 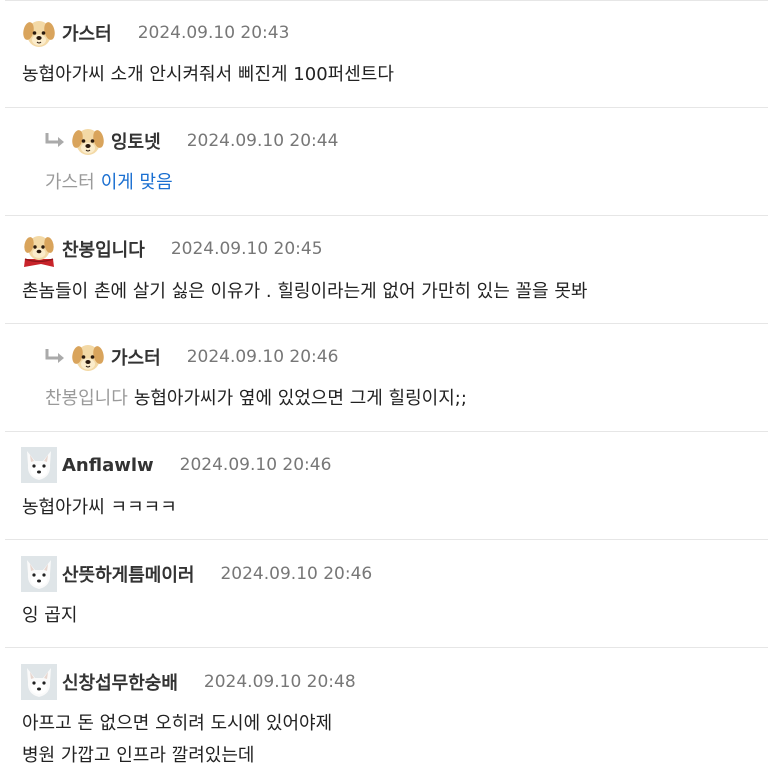 I want to click on comment-item: 산뜻하게틈메이러 2024.09.10 20:46 잉 곱지, so click(x=386, y=594).